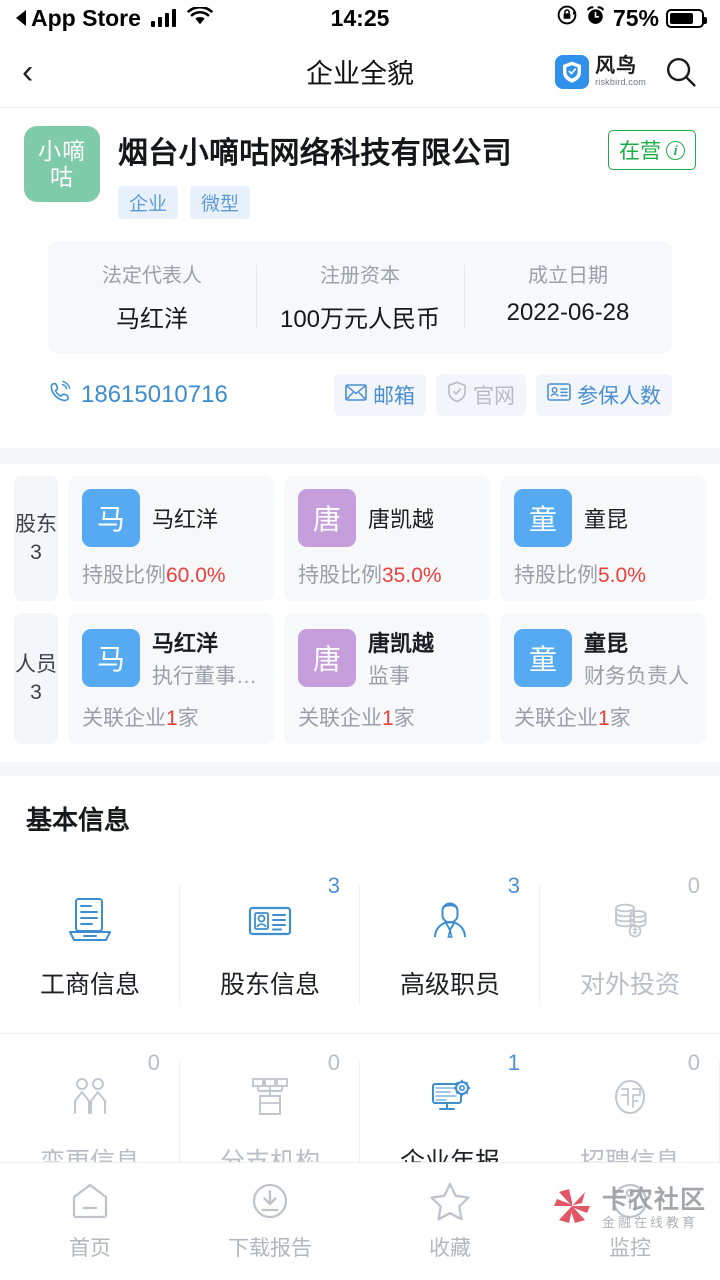 The image size is (720, 1280). What do you see at coordinates (622, 575) in the screenshot?
I see `ratio-value: 5.0%` at bounding box center [622, 575].